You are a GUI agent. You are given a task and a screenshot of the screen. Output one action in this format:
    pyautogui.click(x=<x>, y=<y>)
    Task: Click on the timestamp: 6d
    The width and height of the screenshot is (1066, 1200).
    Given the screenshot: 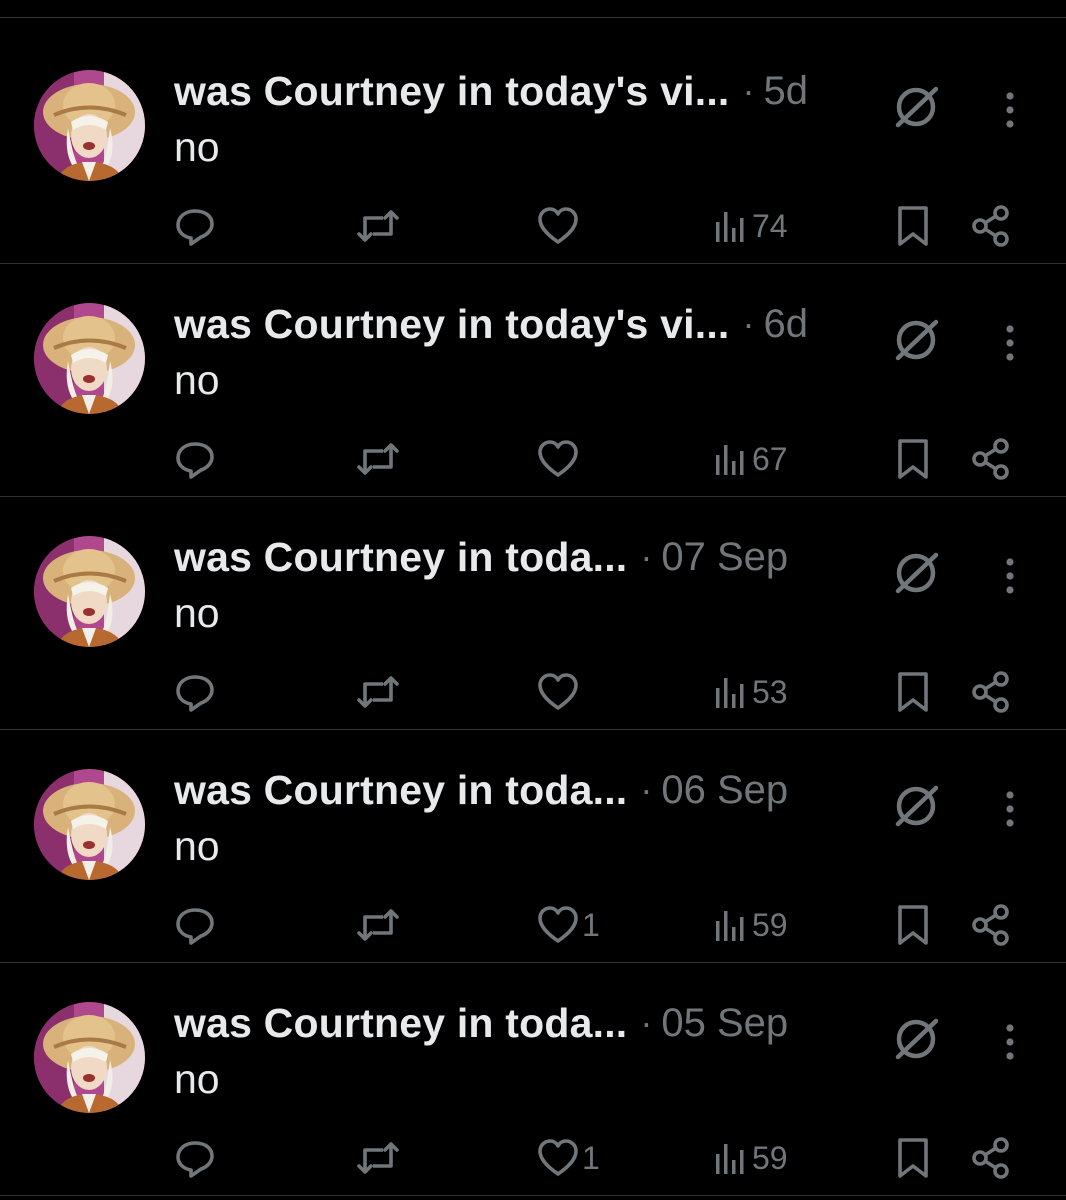 What is the action you would take?
    pyautogui.click(x=786, y=324)
    